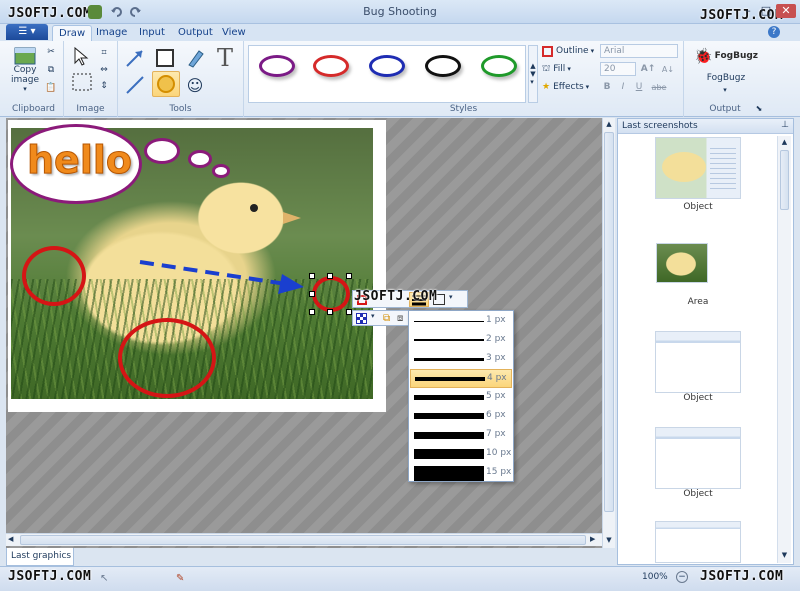 The image size is (800, 591). Describe the element at coordinates (668, 69) in the screenshot. I see `shrink-font-button: A↓` at that location.